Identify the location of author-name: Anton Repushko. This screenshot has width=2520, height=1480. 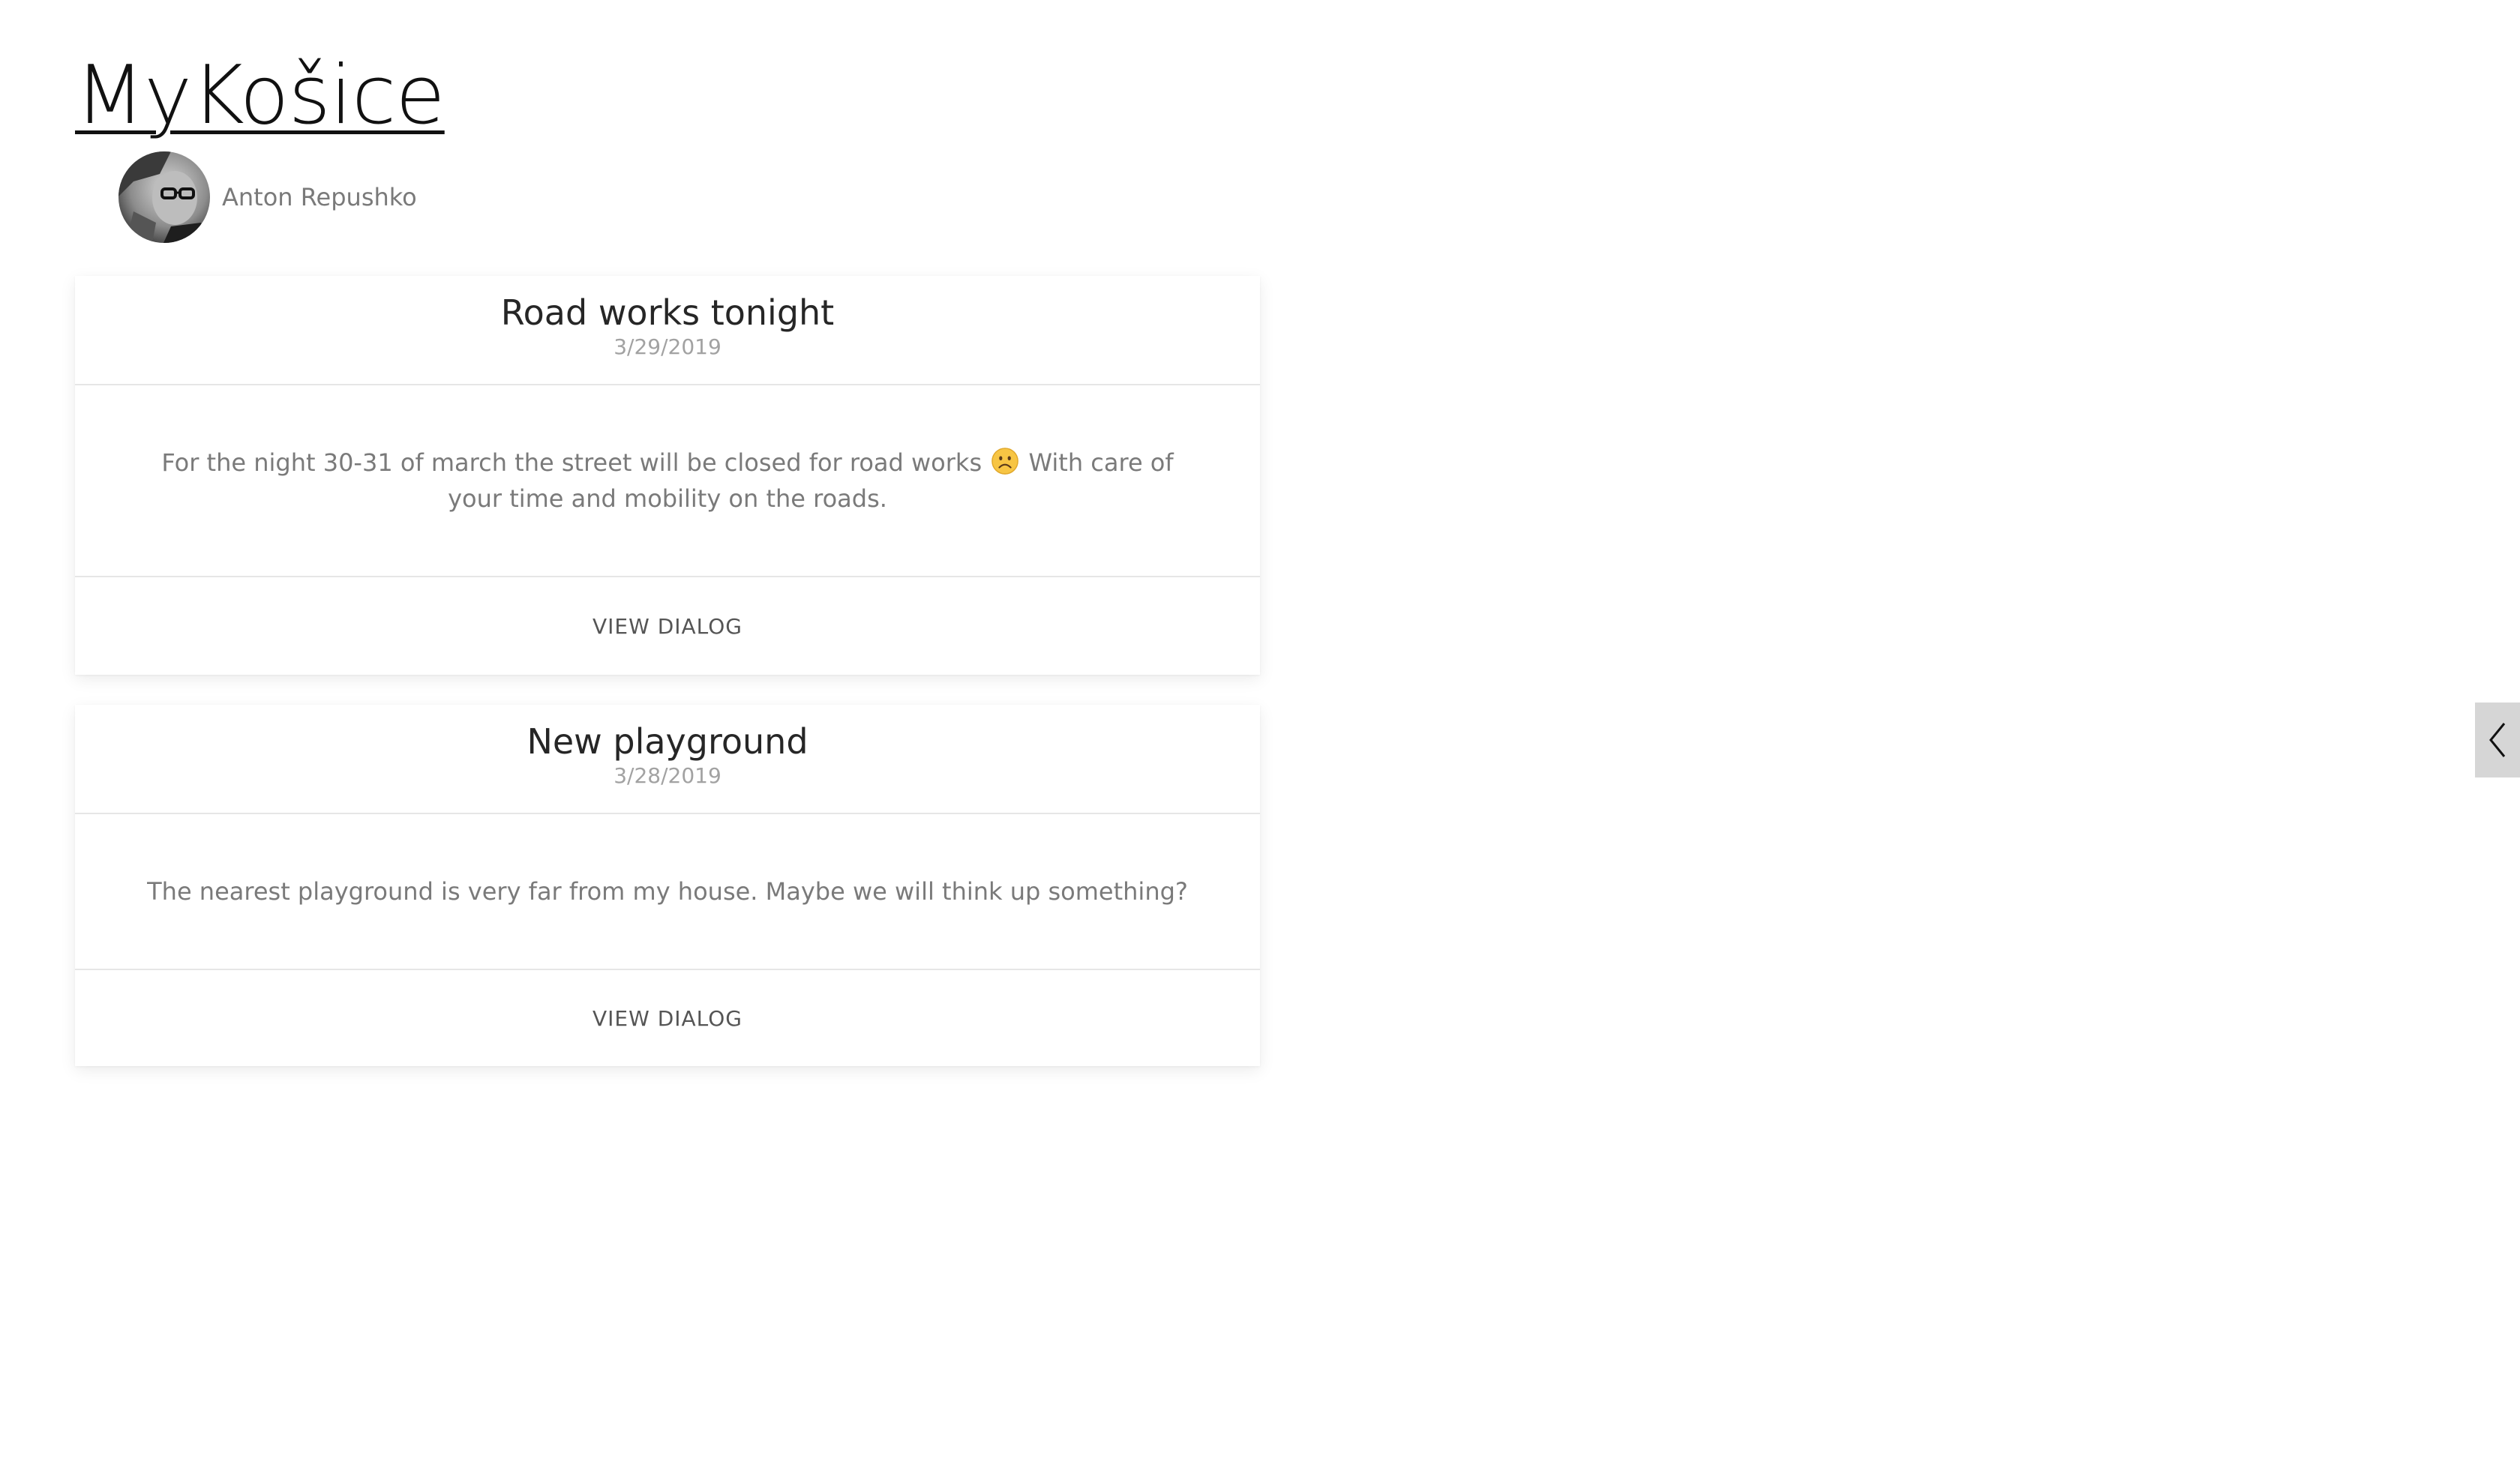
(319, 197).